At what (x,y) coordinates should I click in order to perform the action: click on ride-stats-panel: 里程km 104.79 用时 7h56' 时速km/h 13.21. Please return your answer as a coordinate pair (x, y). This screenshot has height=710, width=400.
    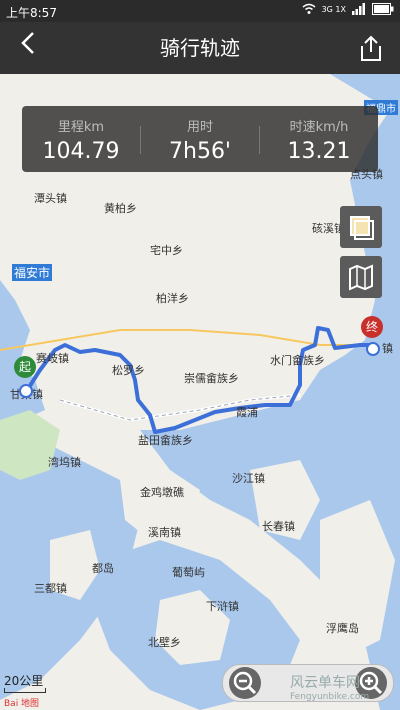
    Looking at the image, I should click on (200, 139).